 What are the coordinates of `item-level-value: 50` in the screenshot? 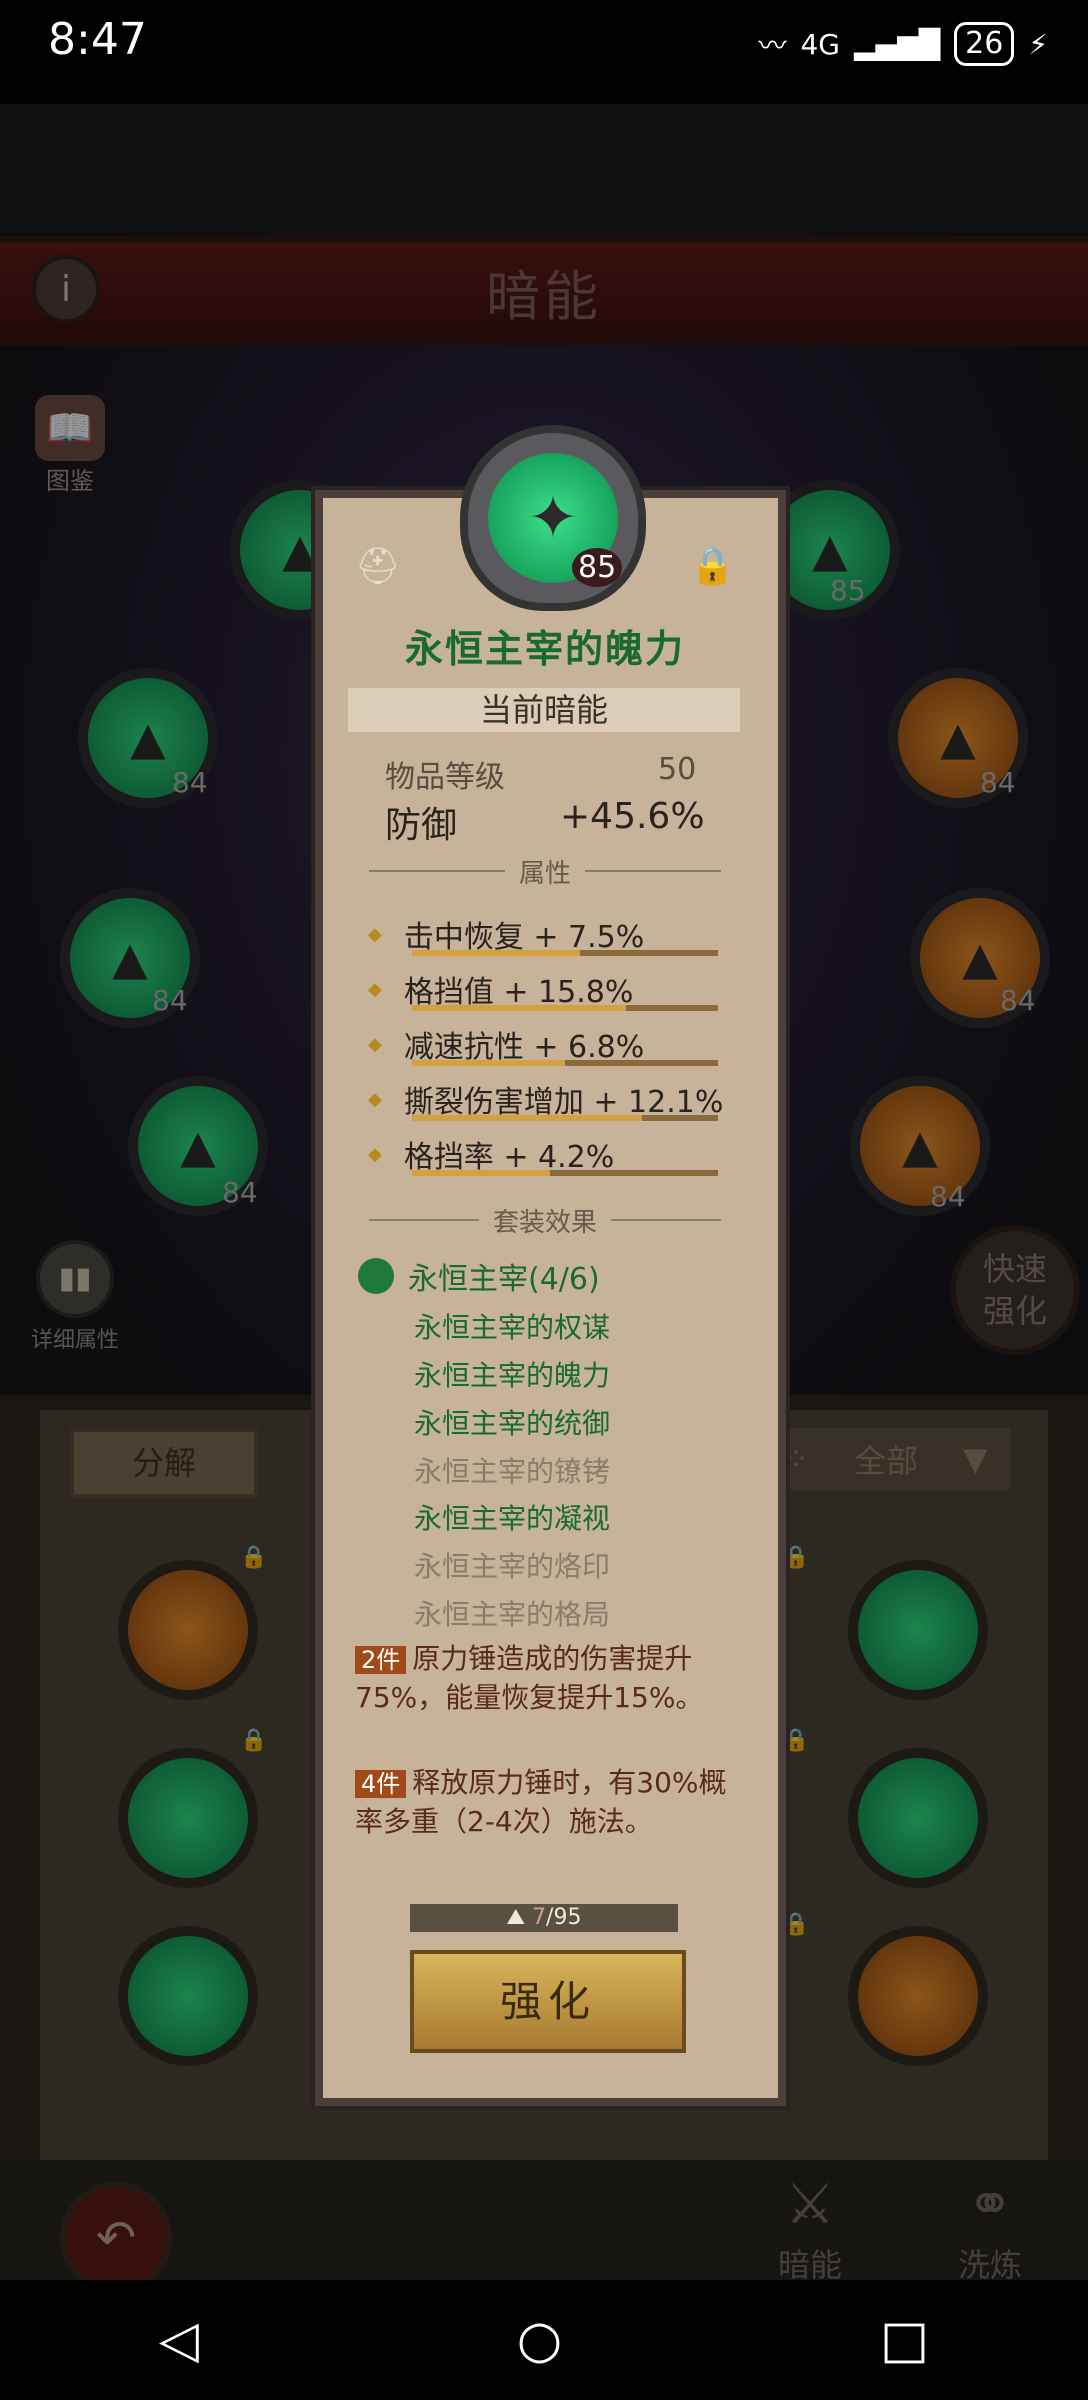 It's located at (677, 769).